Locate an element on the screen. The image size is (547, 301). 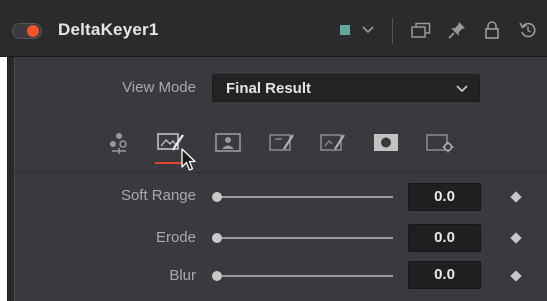
nodes-icon is located at coordinates (118, 143).